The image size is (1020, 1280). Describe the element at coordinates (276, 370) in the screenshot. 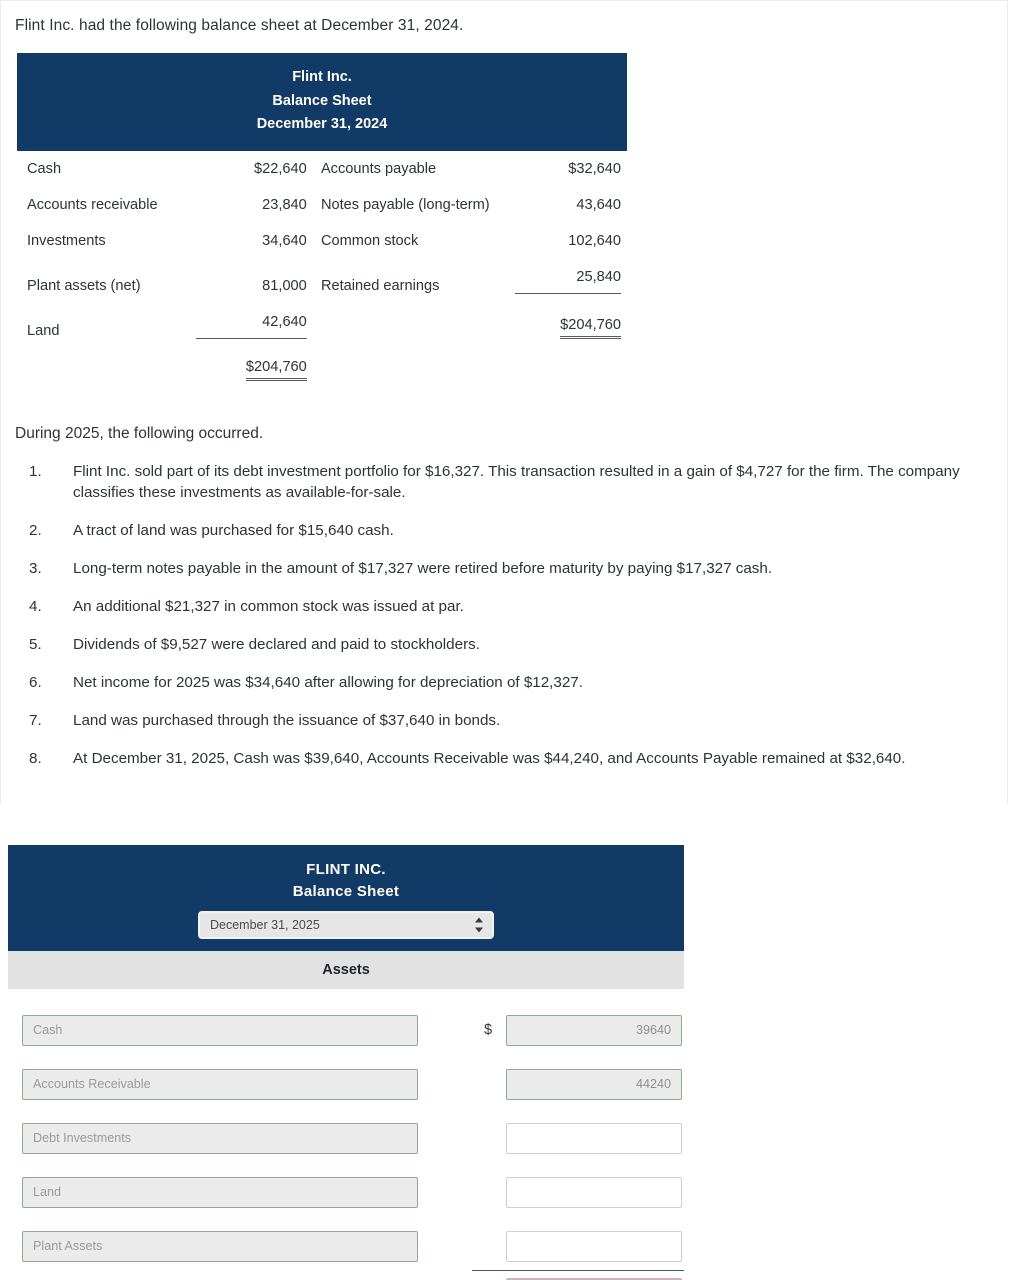

I see `assets-total-value: $204,760` at that location.